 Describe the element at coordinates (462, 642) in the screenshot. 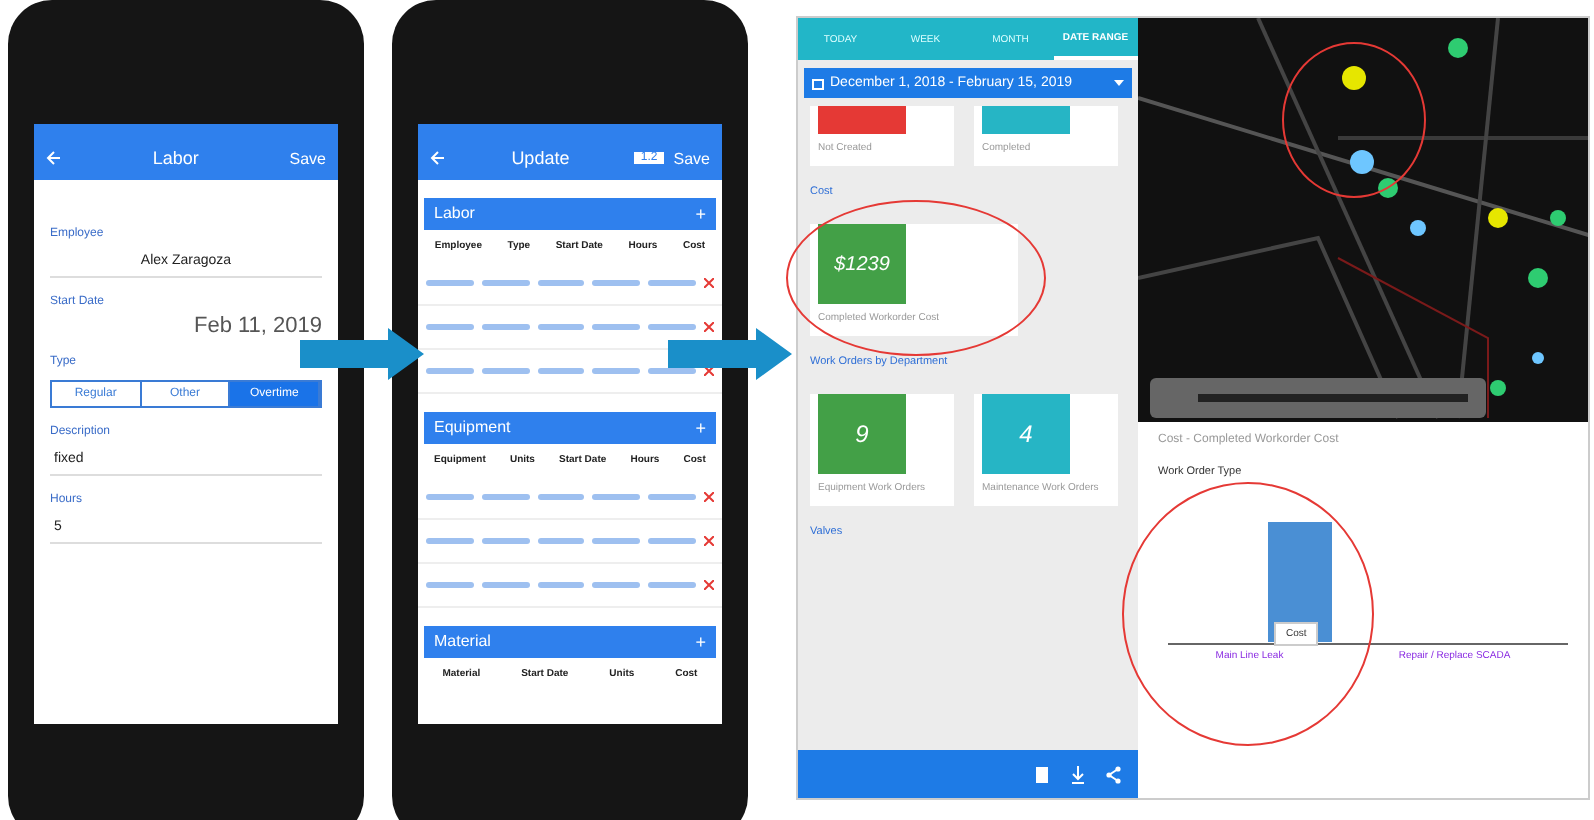

I see `section-title: Material` at that location.